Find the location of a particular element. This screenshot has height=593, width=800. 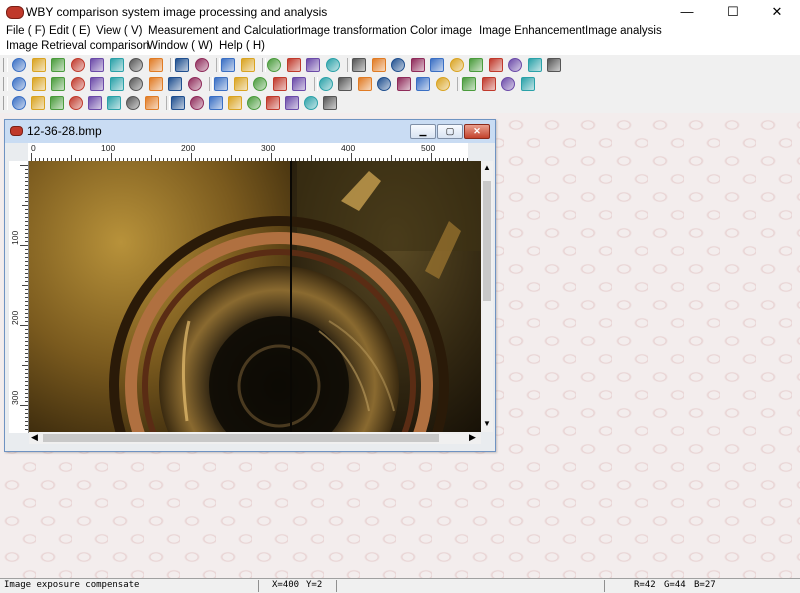

maximize-button: ☐ is located at coordinates (733, 12).